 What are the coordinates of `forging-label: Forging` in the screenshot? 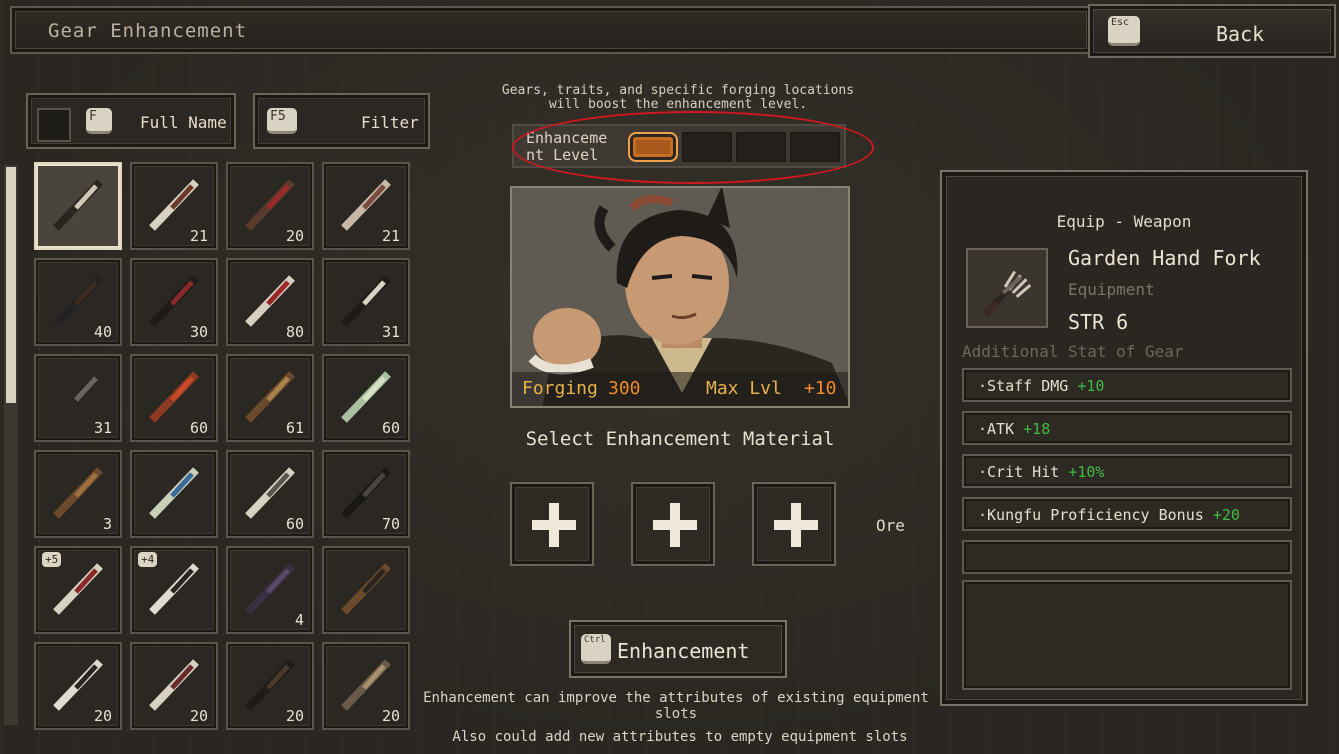 It's located at (560, 388).